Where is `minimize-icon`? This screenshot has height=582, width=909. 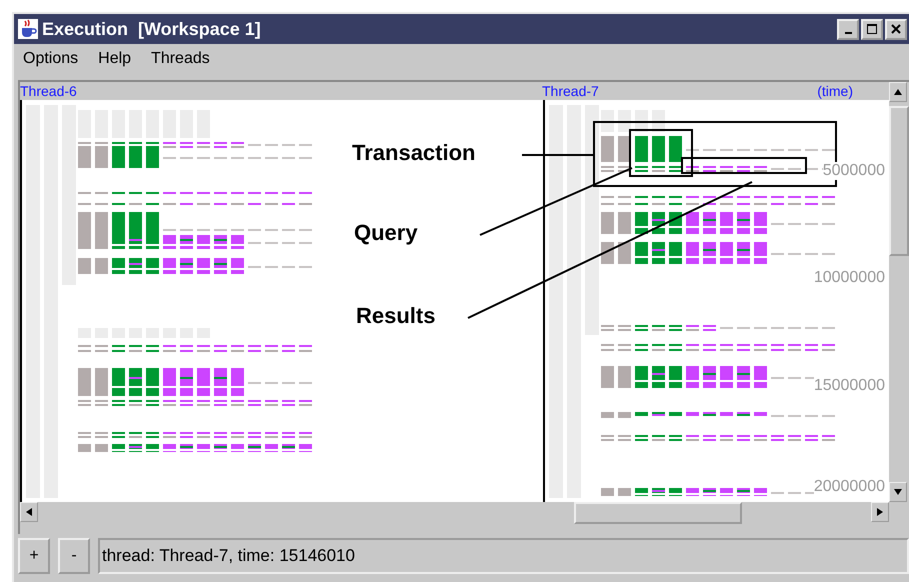 minimize-icon is located at coordinates (848, 33).